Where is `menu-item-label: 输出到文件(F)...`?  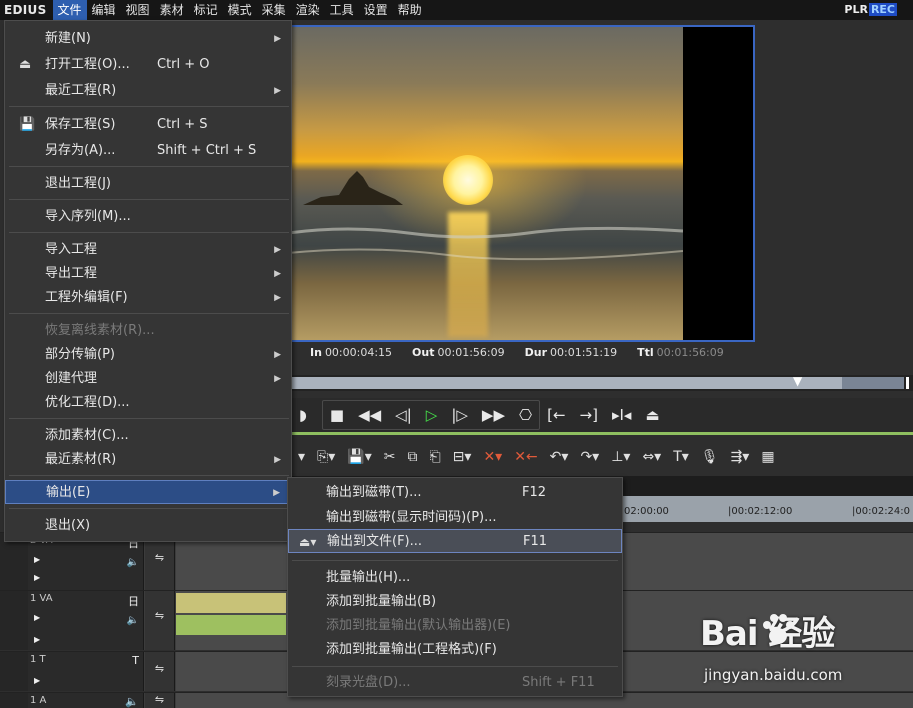
menu-item-label: 输出到文件(F)... is located at coordinates (375, 541).